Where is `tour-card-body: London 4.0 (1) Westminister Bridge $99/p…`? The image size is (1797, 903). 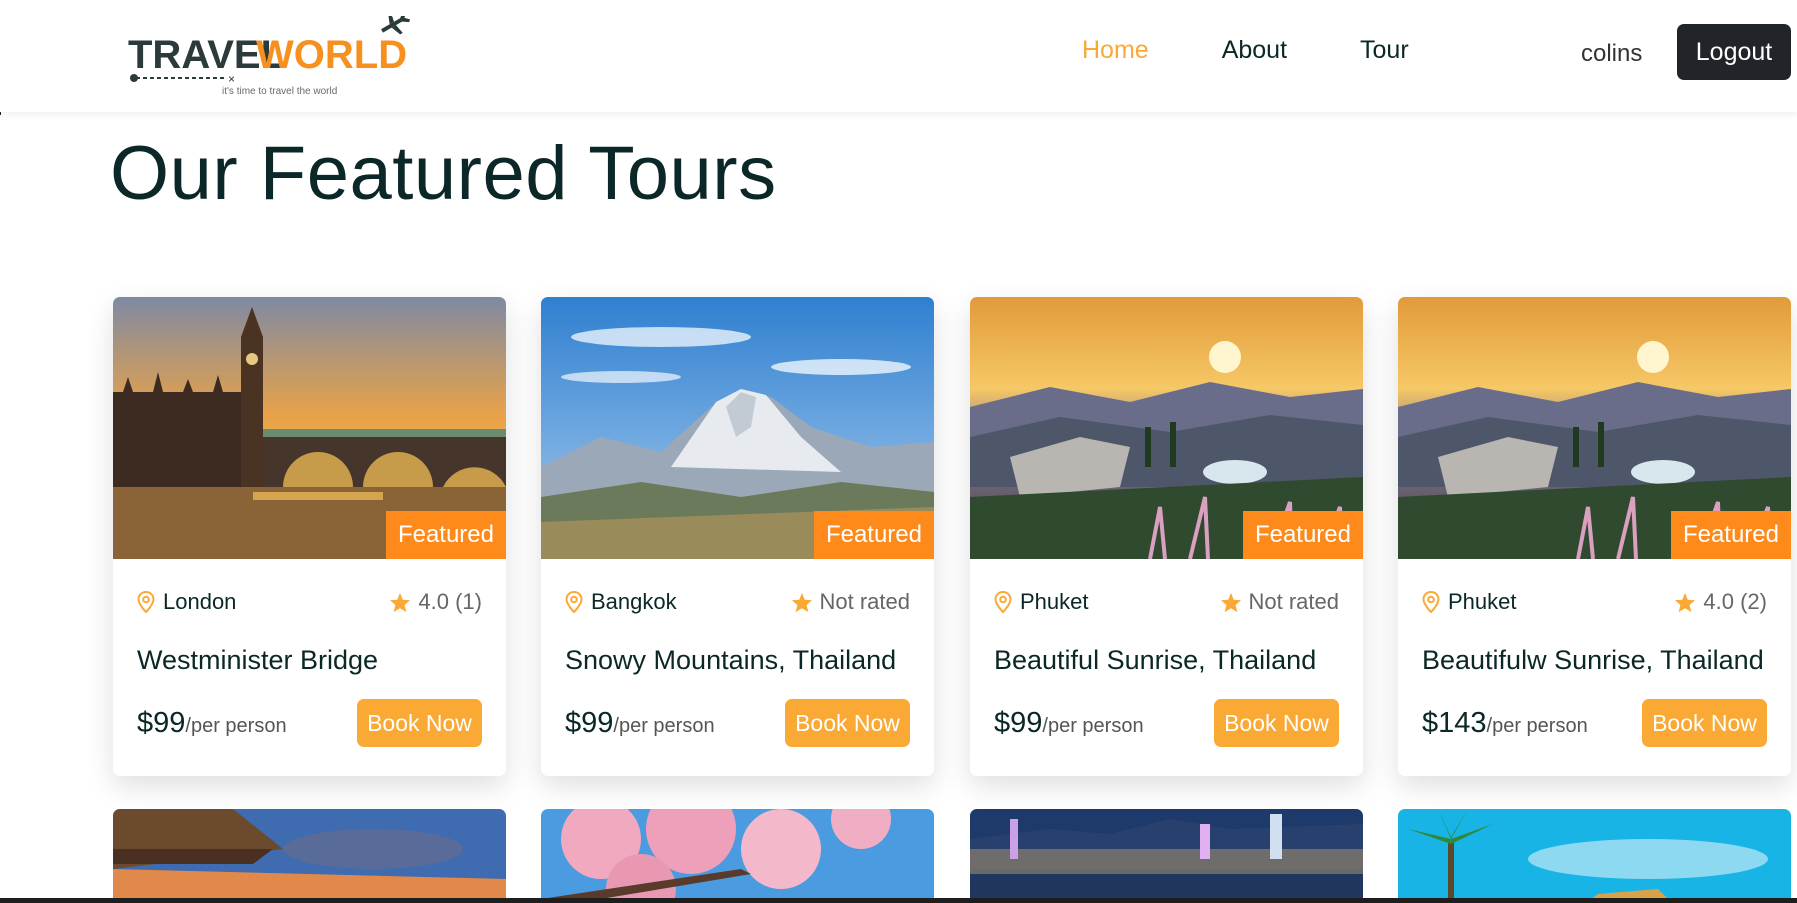
tour-card-body: London 4.0 (1) Westminister Bridge $99/p… is located at coordinates (309, 667).